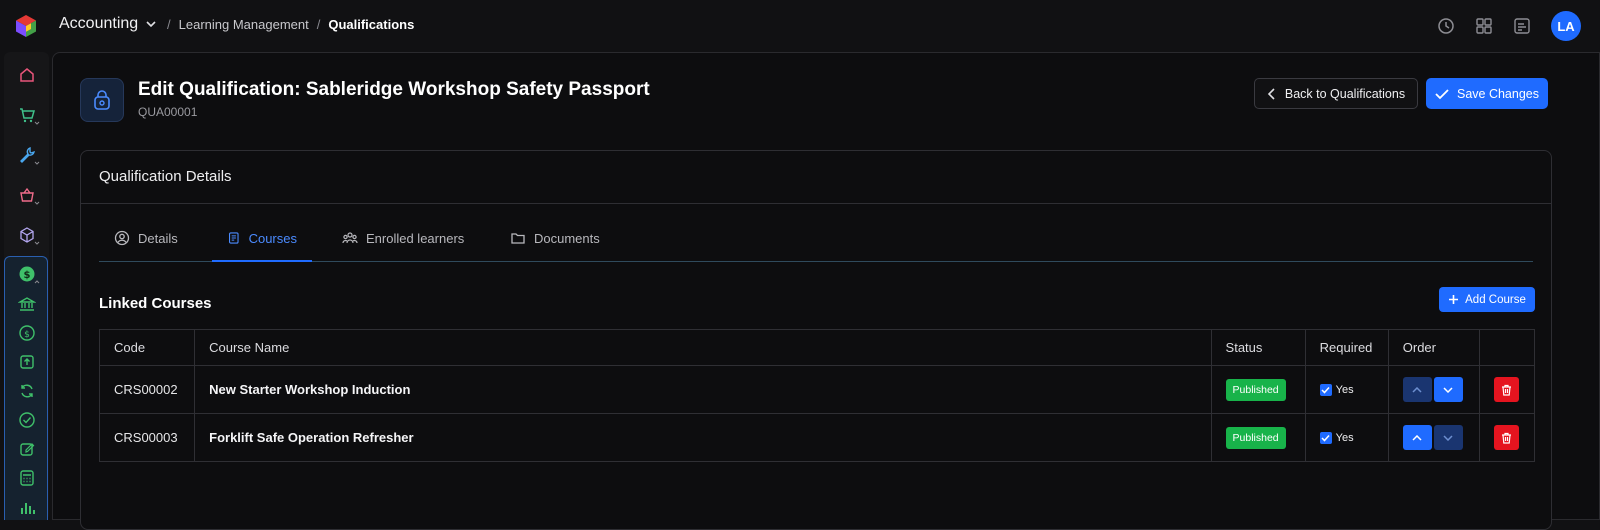  I want to click on save-changes-button: Save Changes, so click(1487, 93).